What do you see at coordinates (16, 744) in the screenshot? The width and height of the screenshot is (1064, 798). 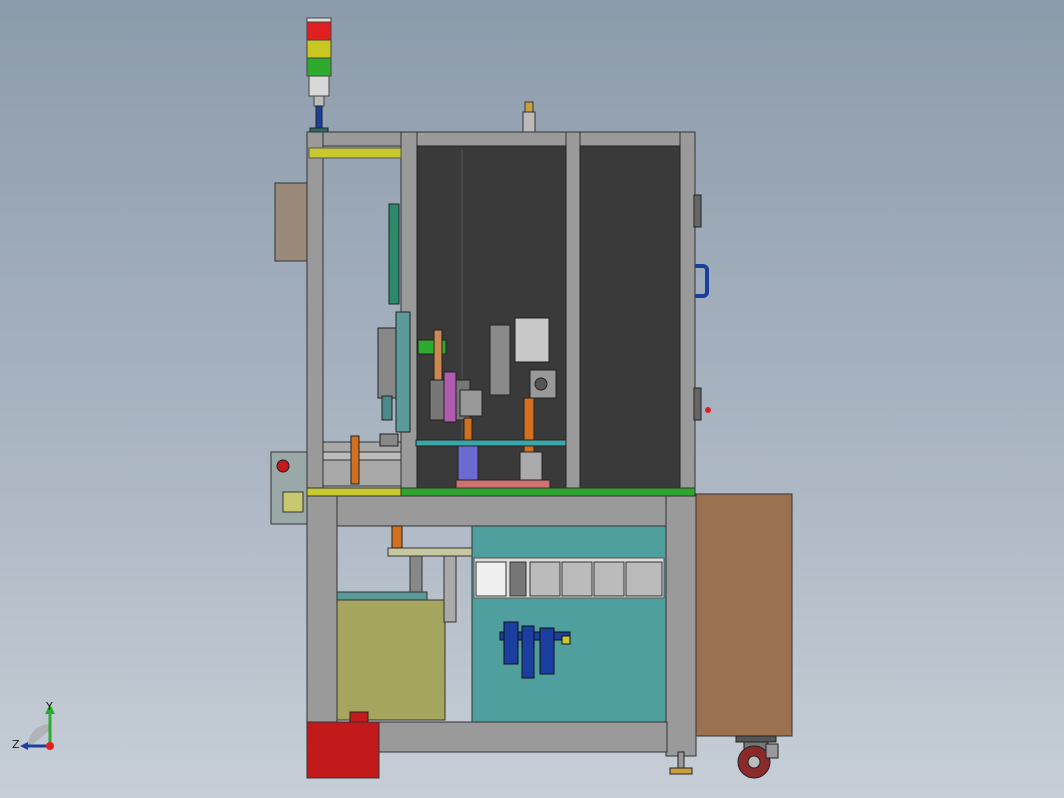 I see `z-axis-label: Z` at bounding box center [16, 744].